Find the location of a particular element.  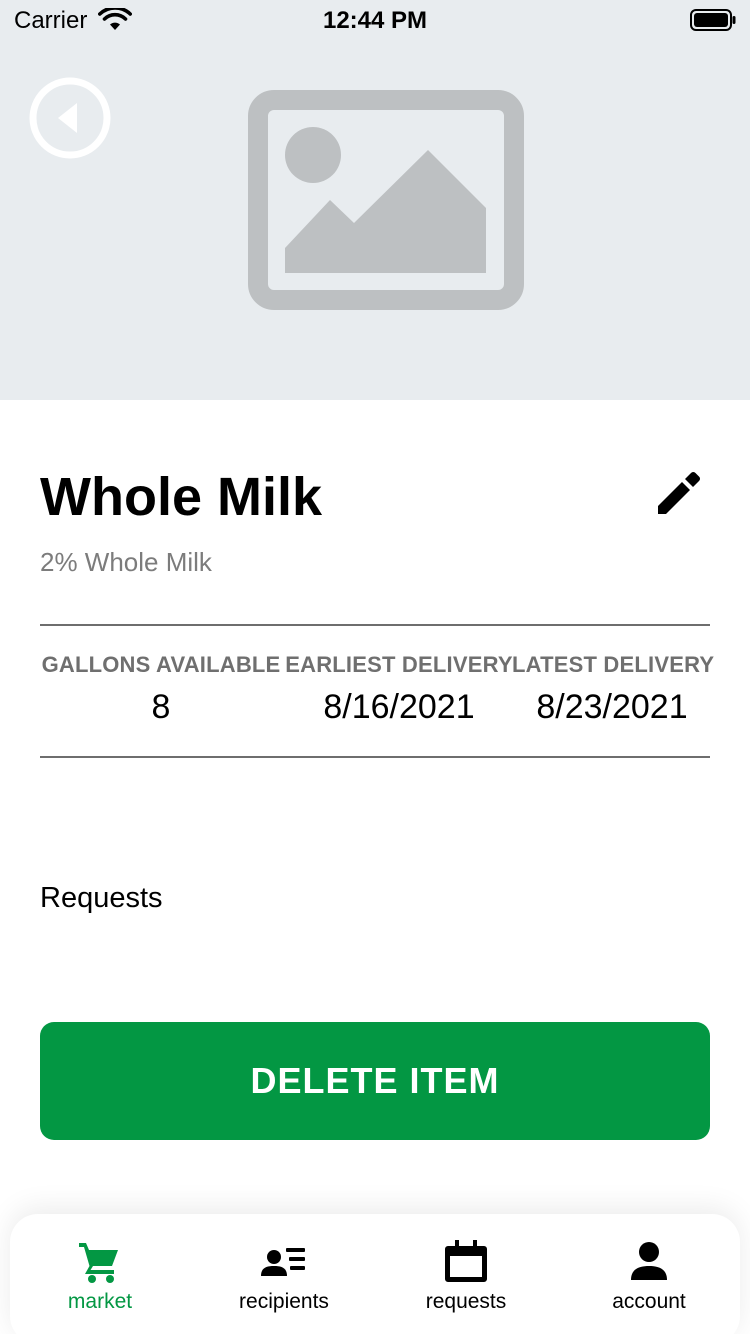

tab-recipients: recipients is located at coordinates (284, 1276).